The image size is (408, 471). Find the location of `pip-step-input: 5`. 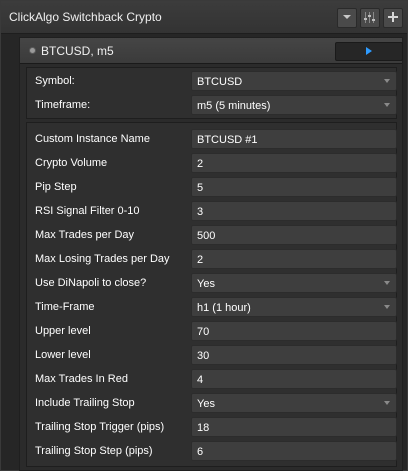

pip-step-input: 5 is located at coordinates (294, 187).